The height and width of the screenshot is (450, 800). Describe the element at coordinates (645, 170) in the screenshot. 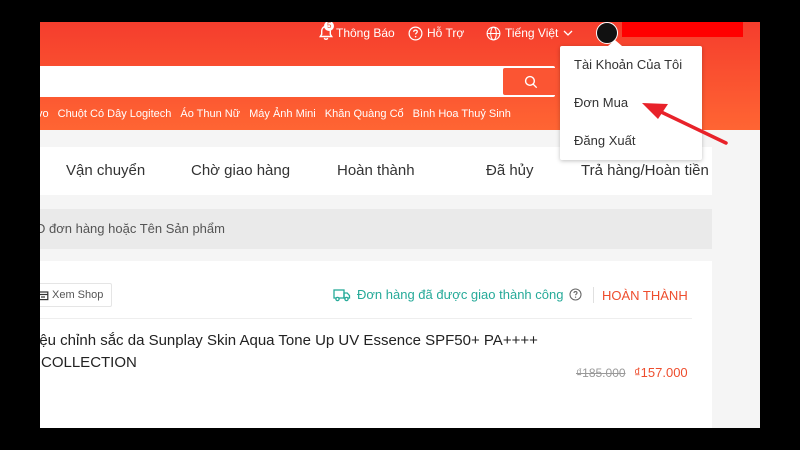

I see `tab-return-refund: Trả hàng/Hoàn tiền` at that location.